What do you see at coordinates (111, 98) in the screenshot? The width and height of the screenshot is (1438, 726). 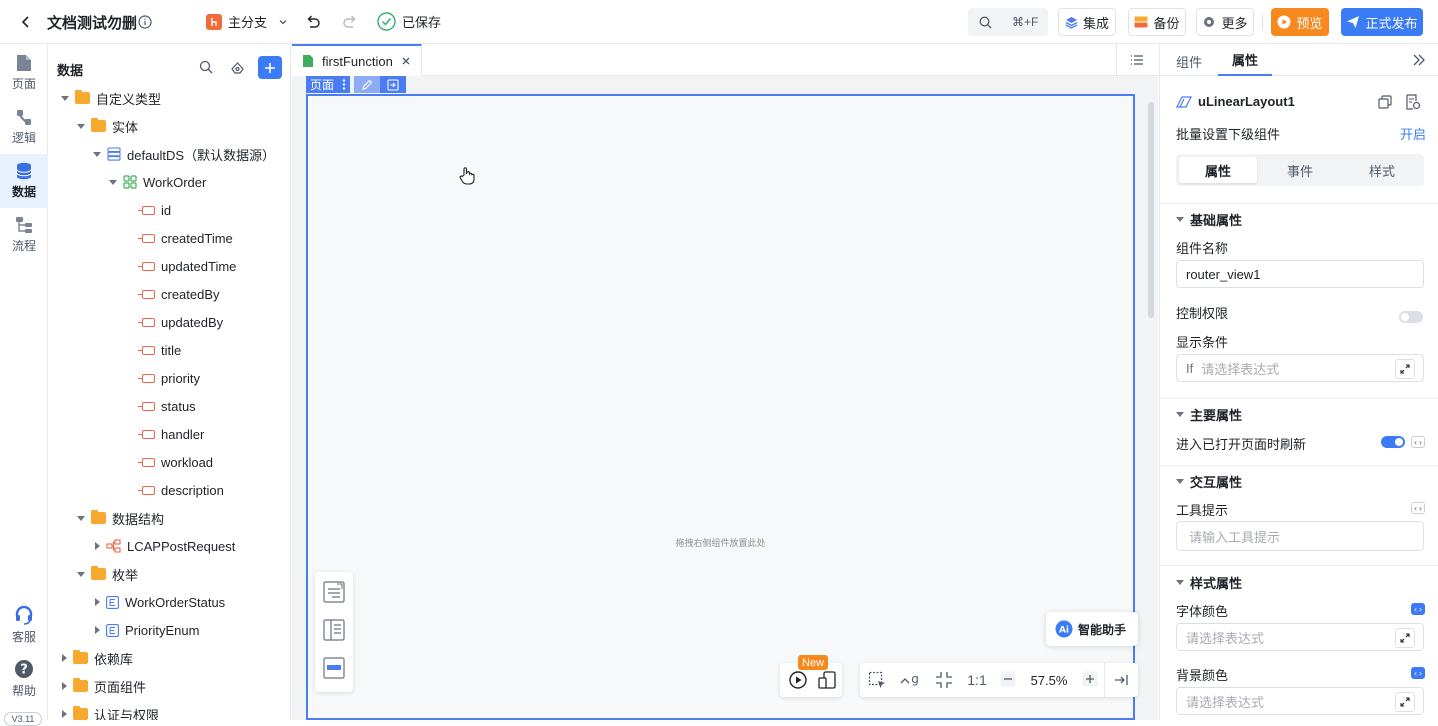 I see `tree-node-custom-types: 自定义类型` at bounding box center [111, 98].